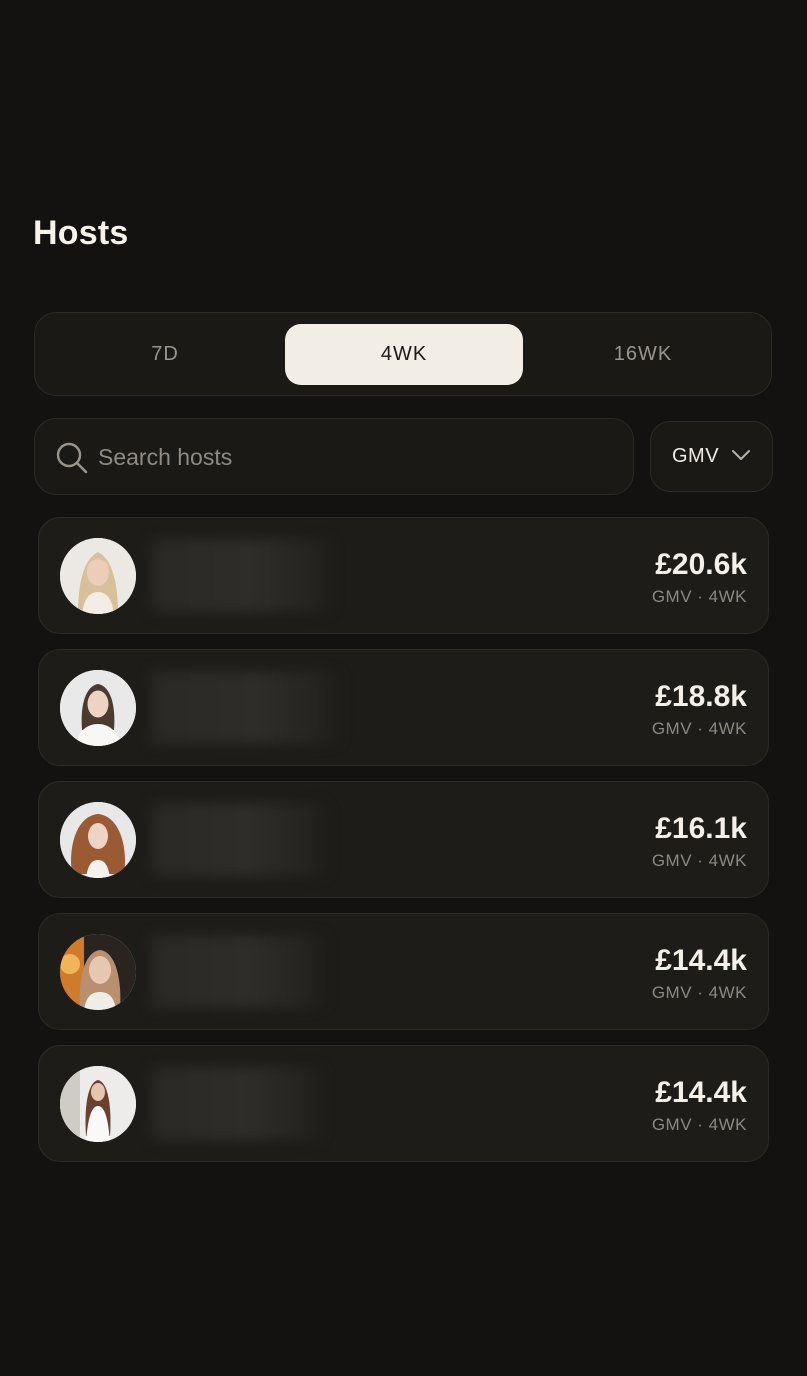  I want to click on host-row: £18.8k GMV · 4WK, so click(403, 707).